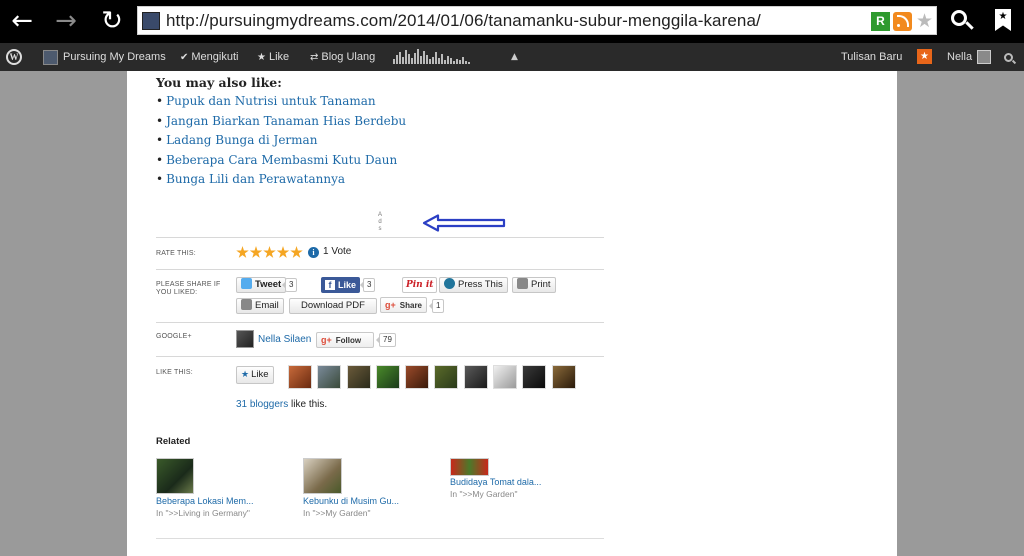 The width and height of the screenshot is (1024, 556). I want to click on also-like-link: Beberapa Cara Membasmi Kutu Daun, so click(281, 160).